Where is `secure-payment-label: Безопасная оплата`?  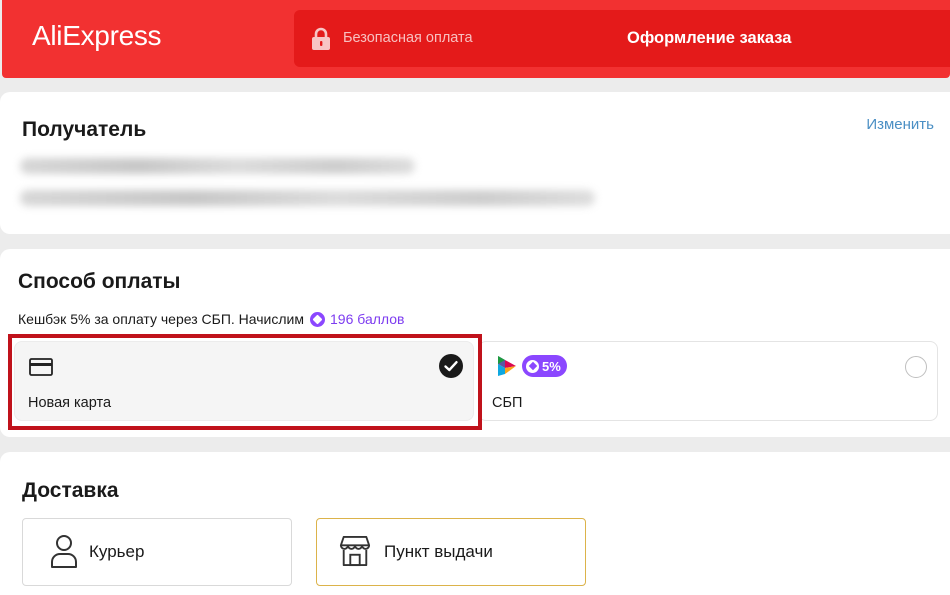 secure-payment-label: Безопасная оплата is located at coordinates (408, 38).